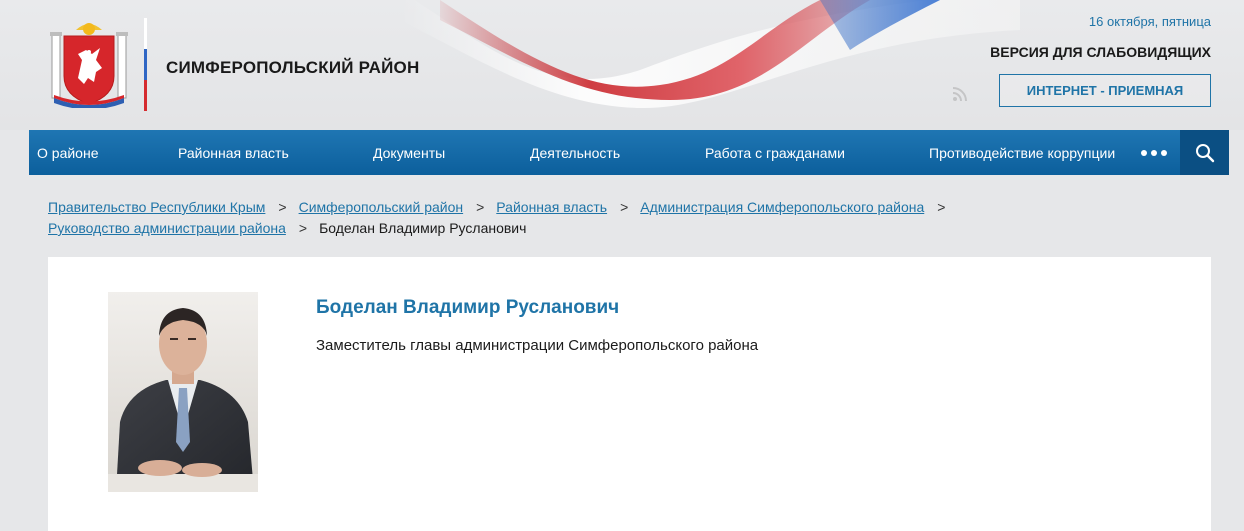 This screenshot has height=531, width=1244. Describe the element at coordinates (423, 228) in the screenshot. I see `breadcrumb-current: Боделан Владимир Русланович` at that location.